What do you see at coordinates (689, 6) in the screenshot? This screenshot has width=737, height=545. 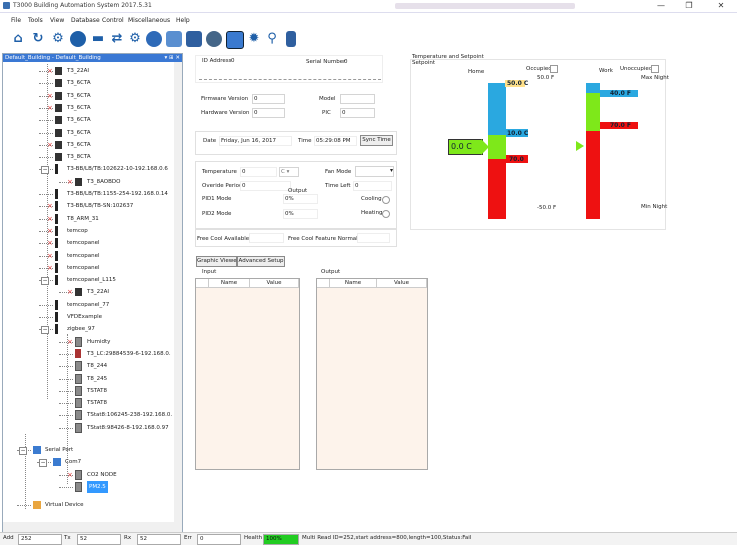 I see `maximize-button: ❐` at bounding box center [689, 6].